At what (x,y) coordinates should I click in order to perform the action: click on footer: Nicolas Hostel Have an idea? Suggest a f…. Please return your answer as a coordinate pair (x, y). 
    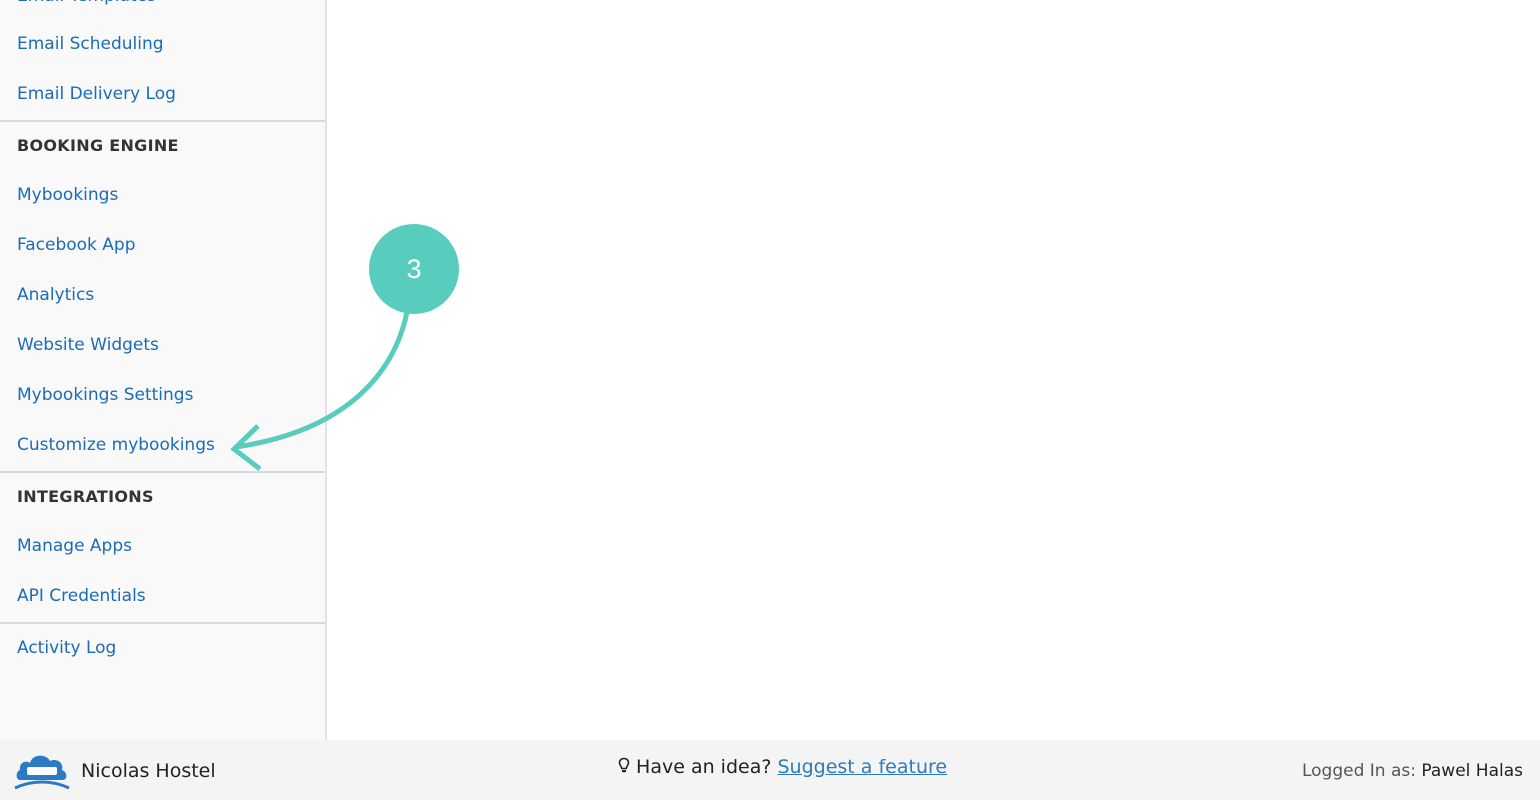
    Looking at the image, I should click on (770, 770).